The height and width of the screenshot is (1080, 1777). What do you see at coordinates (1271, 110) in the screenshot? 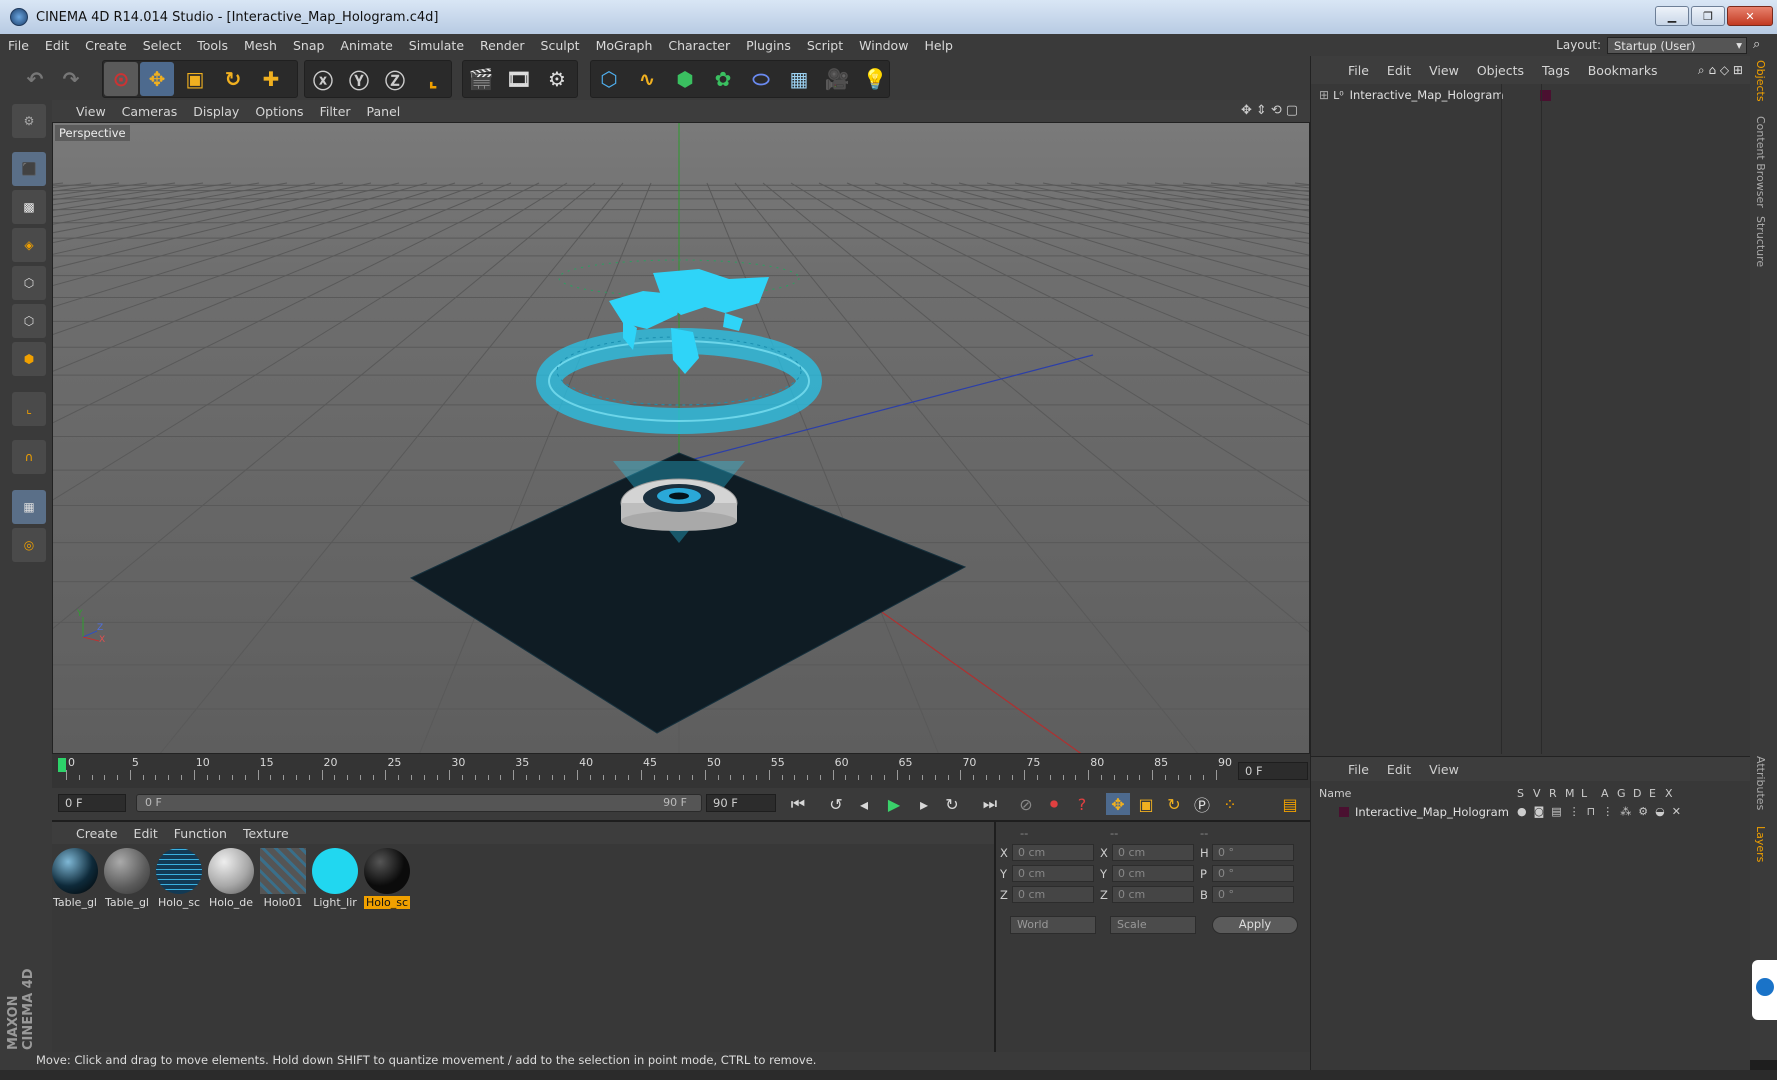
I see `viewport-nav-icons: ✥⇕⟲▢` at bounding box center [1271, 110].